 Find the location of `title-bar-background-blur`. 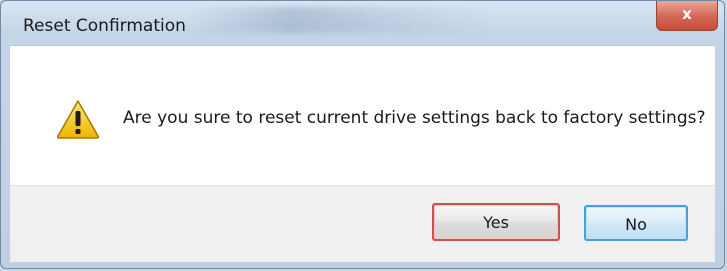

title-bar-background-blur is located at coordinates (341, 20).